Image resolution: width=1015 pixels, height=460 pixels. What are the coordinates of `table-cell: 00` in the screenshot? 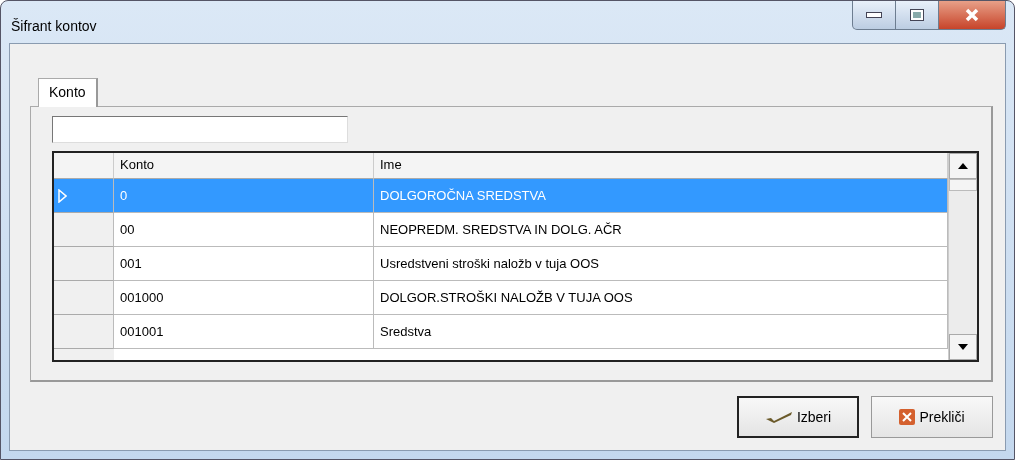 It's located at (244, 230).